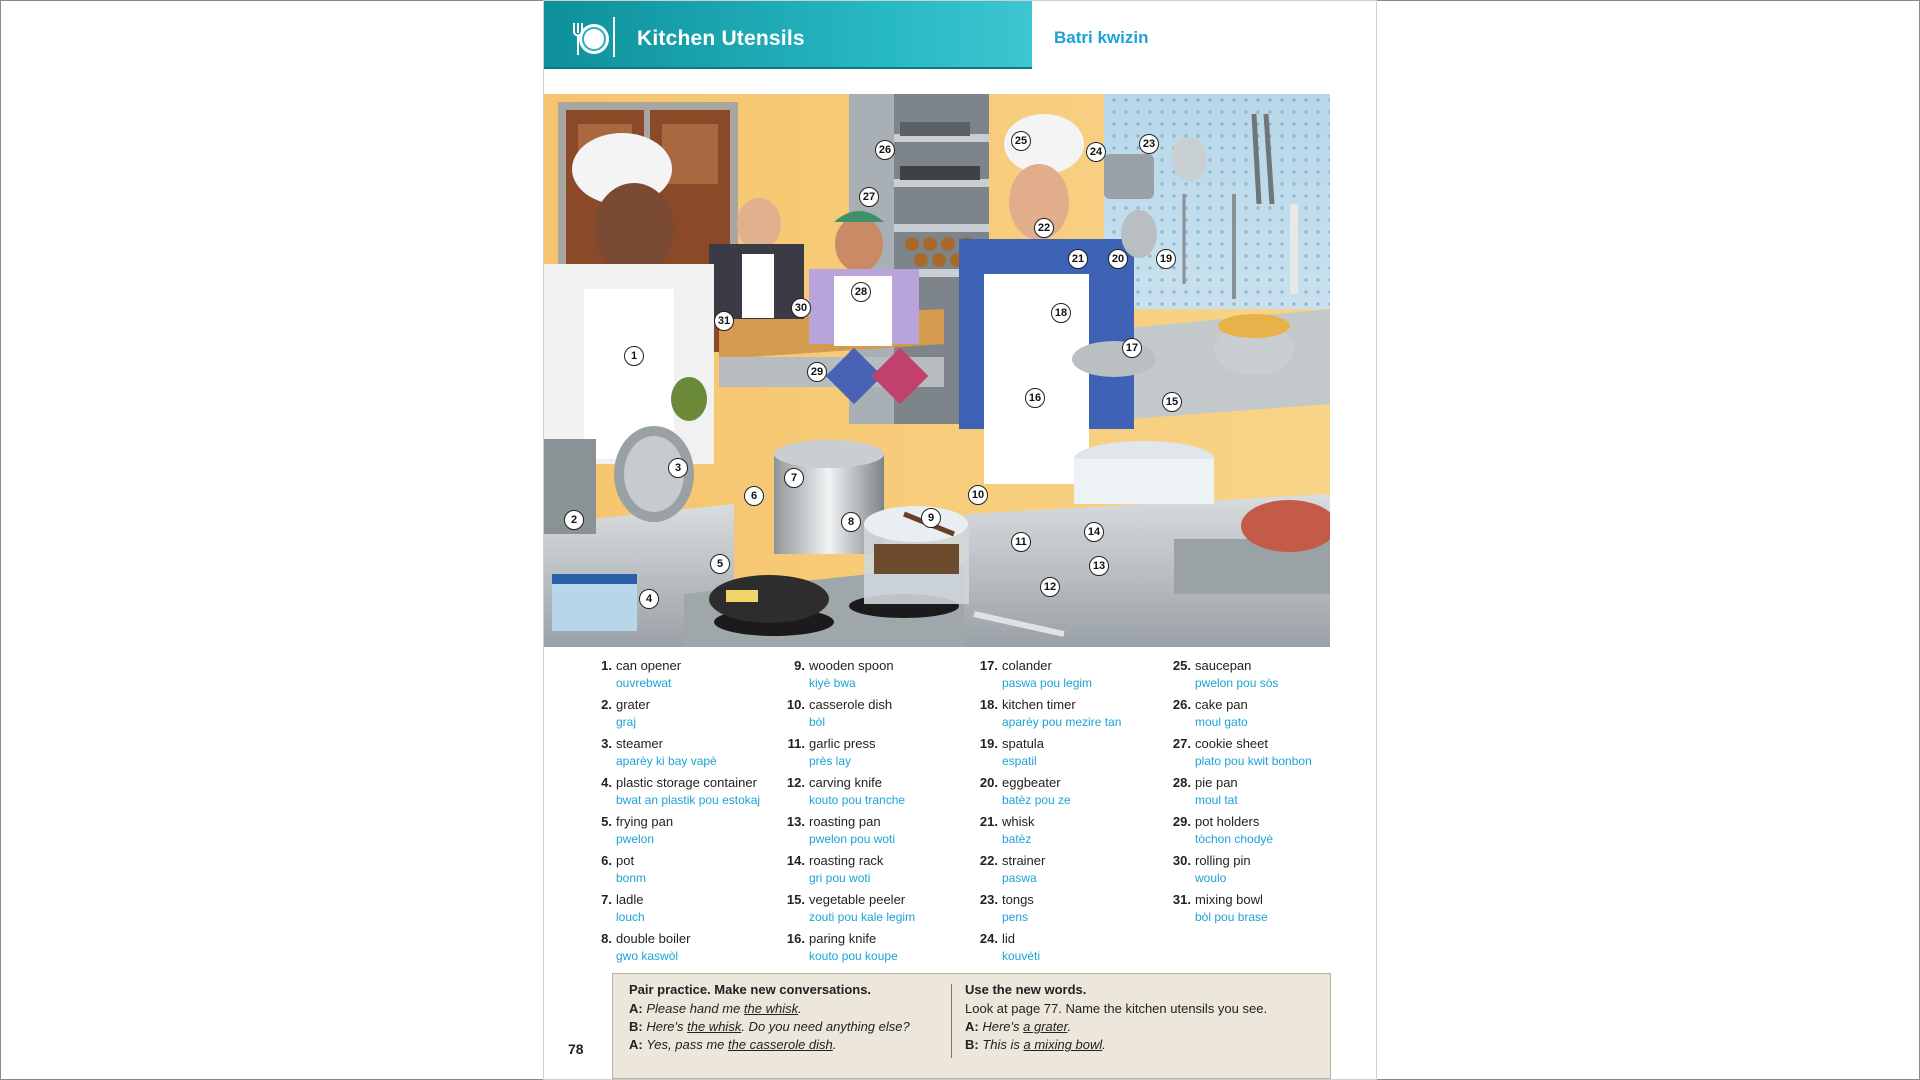  I want to click on vocab-english: cake pan, so click(1221, 704).